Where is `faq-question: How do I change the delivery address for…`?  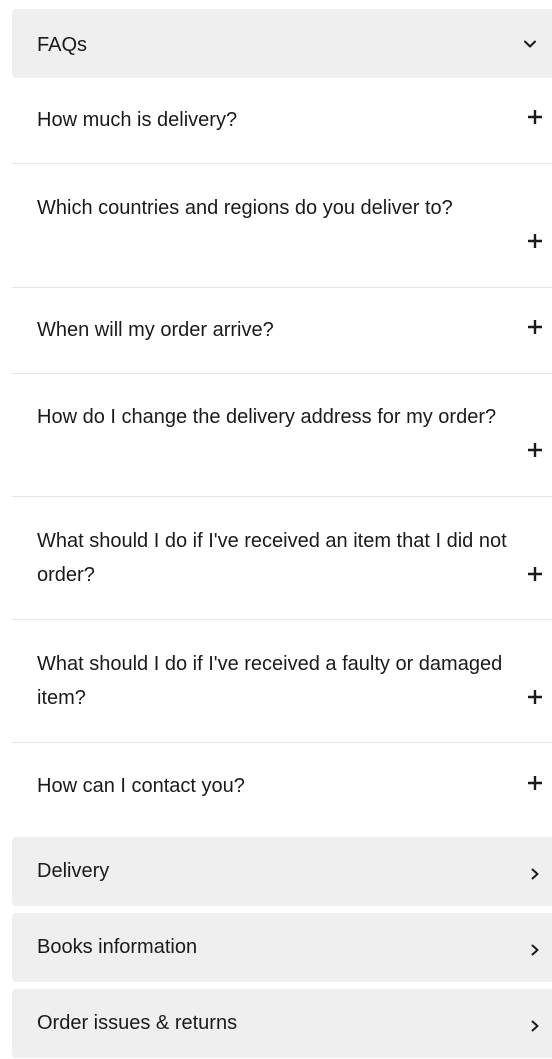
faq-question: How do I change the delivery address for… is located at coordinates (267, 417).